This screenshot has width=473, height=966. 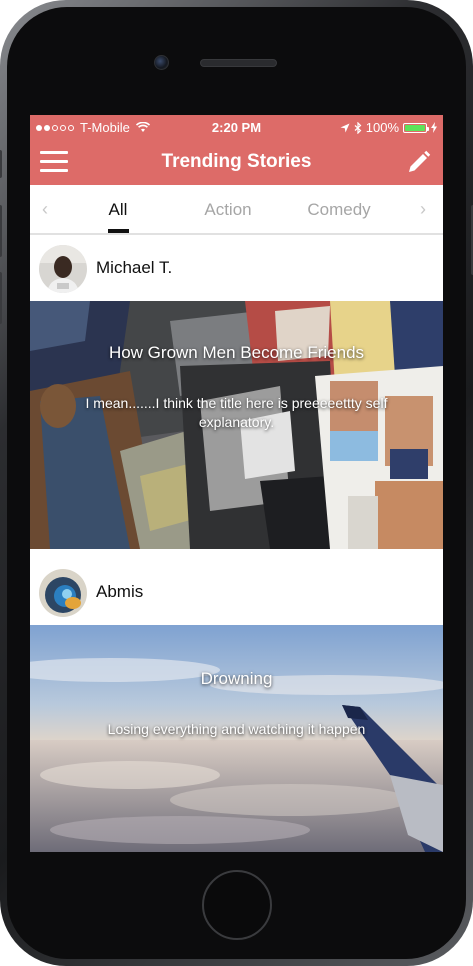 What do you see at coordinates (1, 231) in the screenshot?
I see `volume-up-button` at bounding box center [1, 231].